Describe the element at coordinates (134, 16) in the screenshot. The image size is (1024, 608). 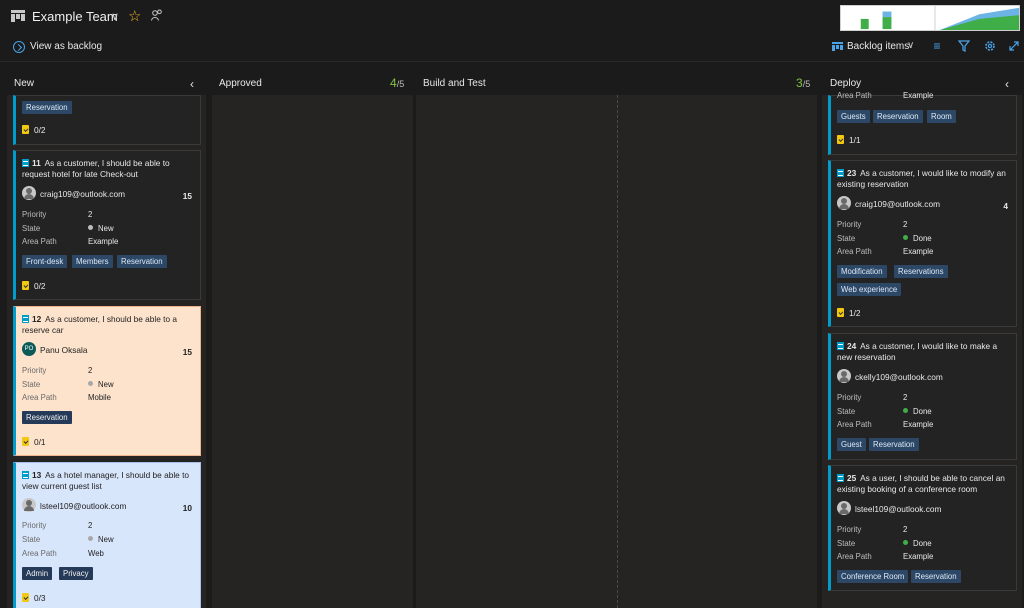
I see `star-icon: ☆` at that location.